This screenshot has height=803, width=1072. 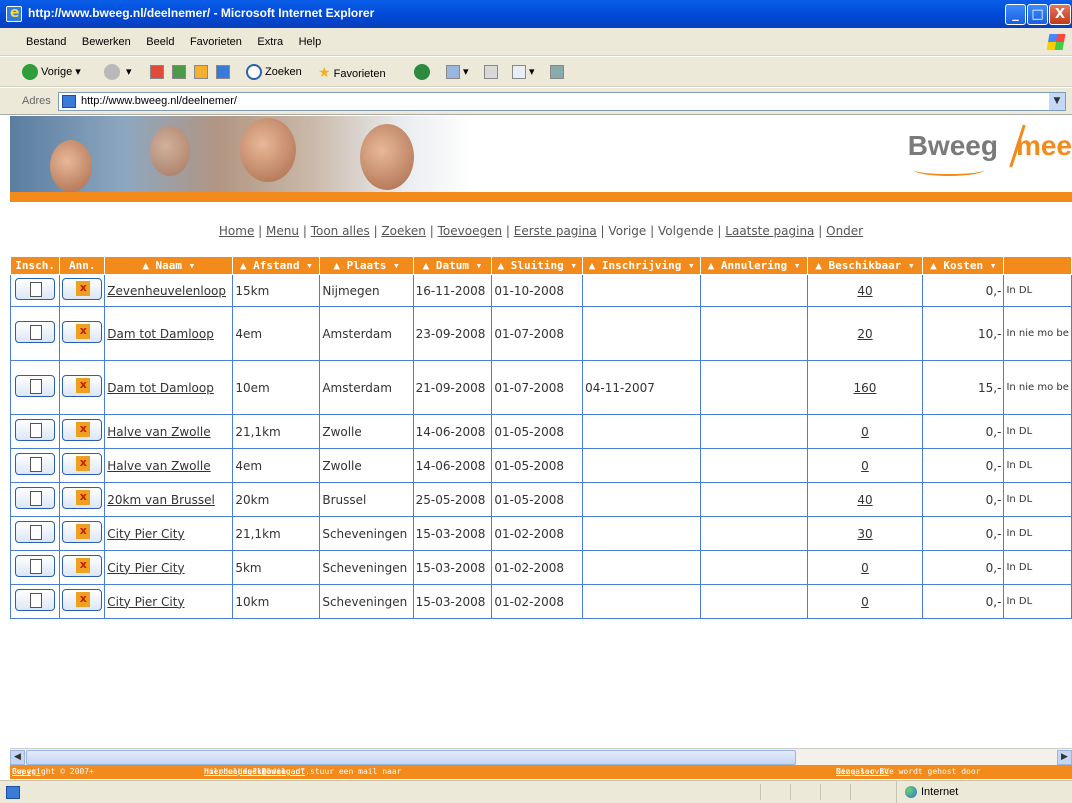 What do you see at coordinates (864, 334) in the screenshot?
I see `availability-link: 20` at bounding box center [864, 334].